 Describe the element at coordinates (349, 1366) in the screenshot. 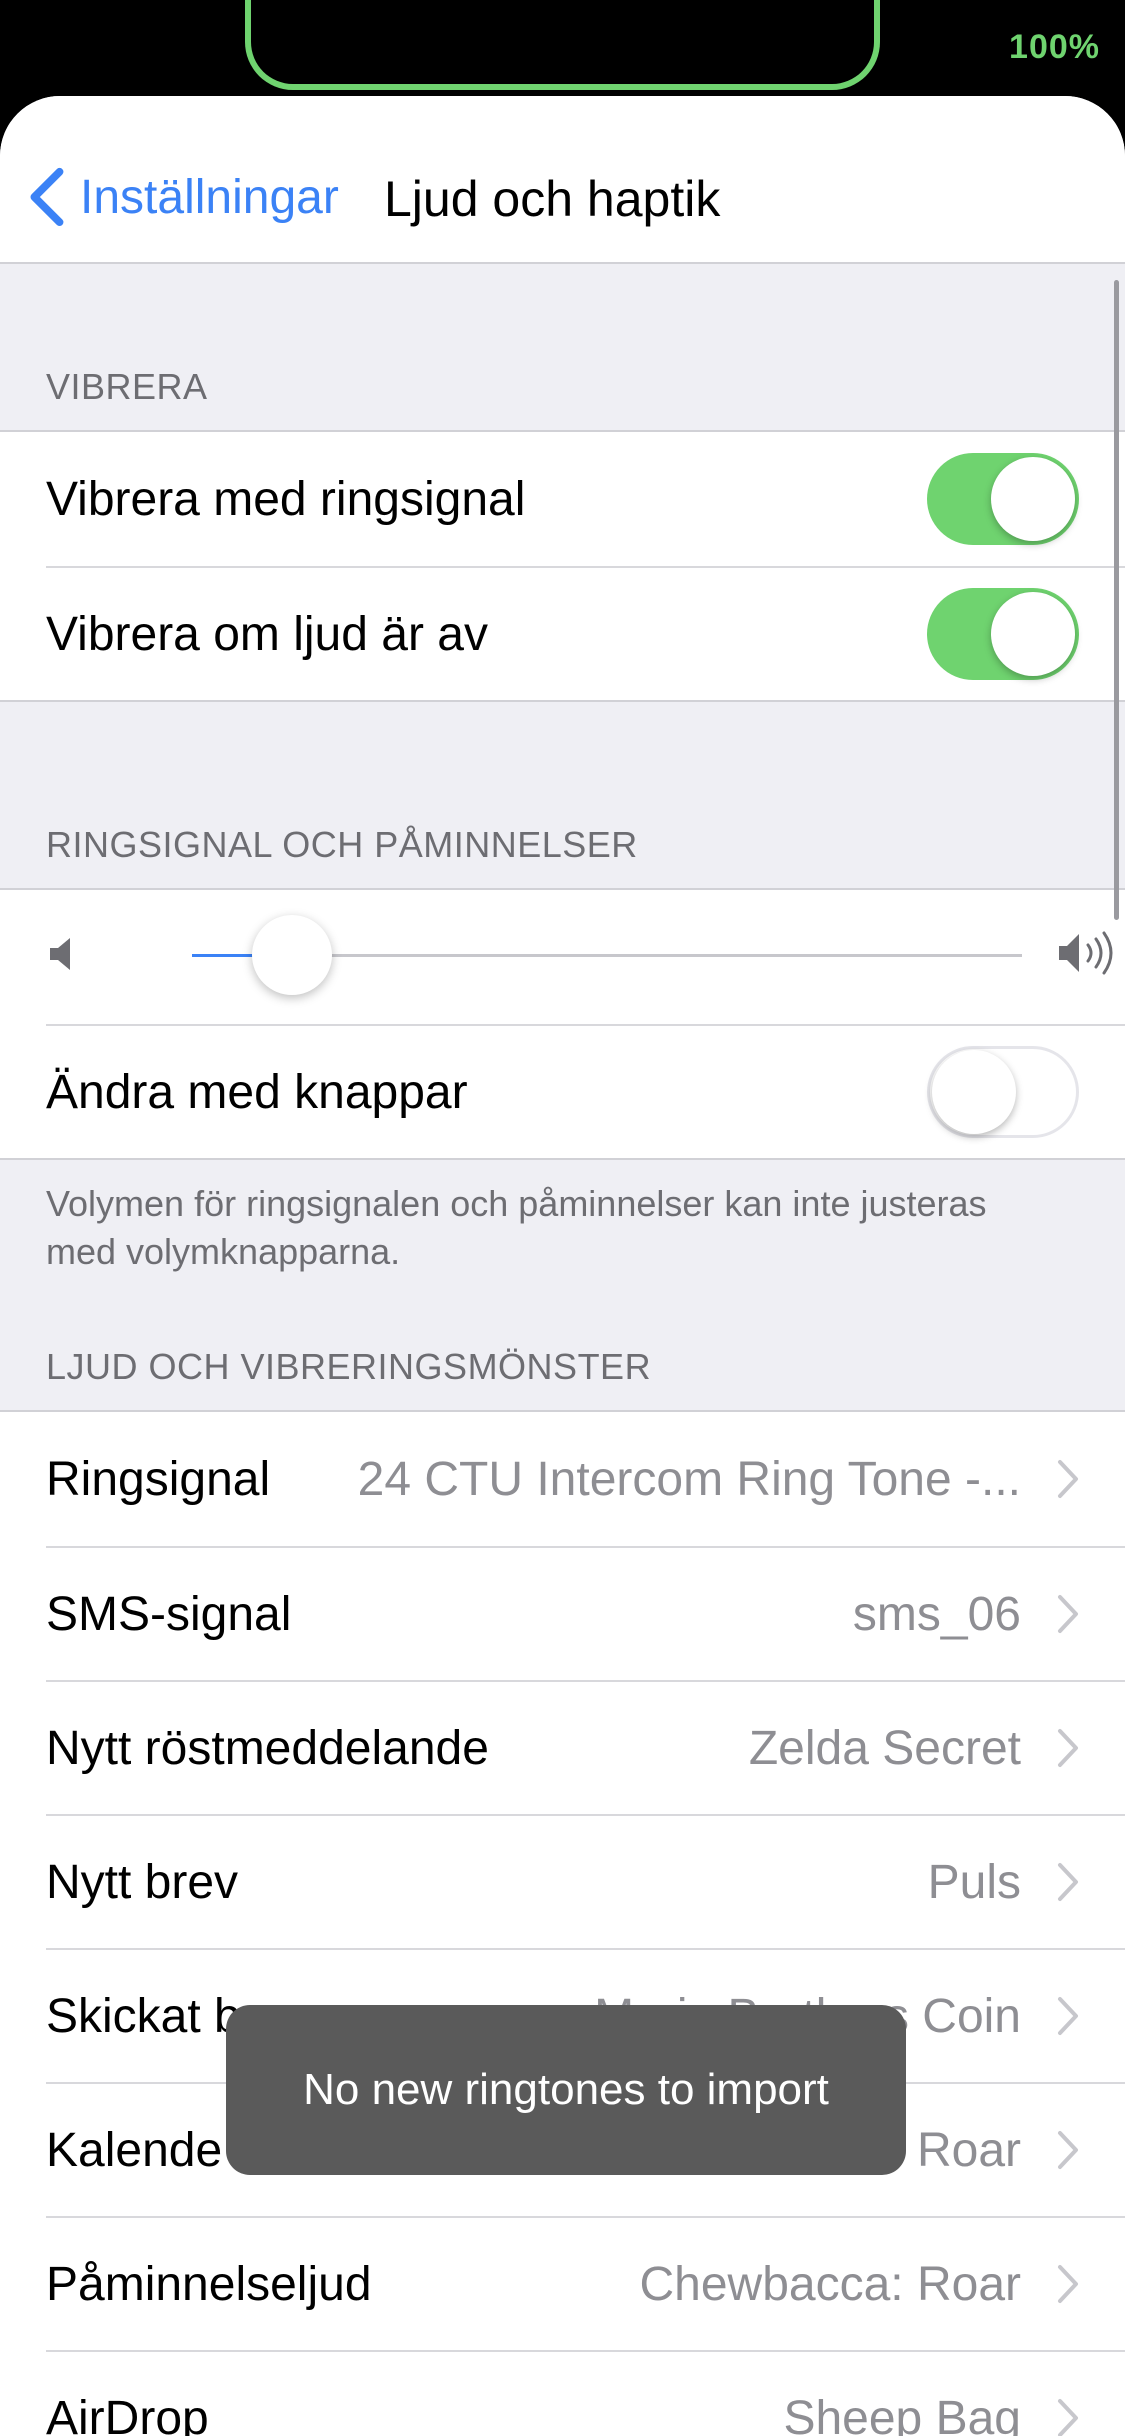

I see `section-header-sounds: LJUD OCH VIBRERINGSMÖNSTER` at that location.